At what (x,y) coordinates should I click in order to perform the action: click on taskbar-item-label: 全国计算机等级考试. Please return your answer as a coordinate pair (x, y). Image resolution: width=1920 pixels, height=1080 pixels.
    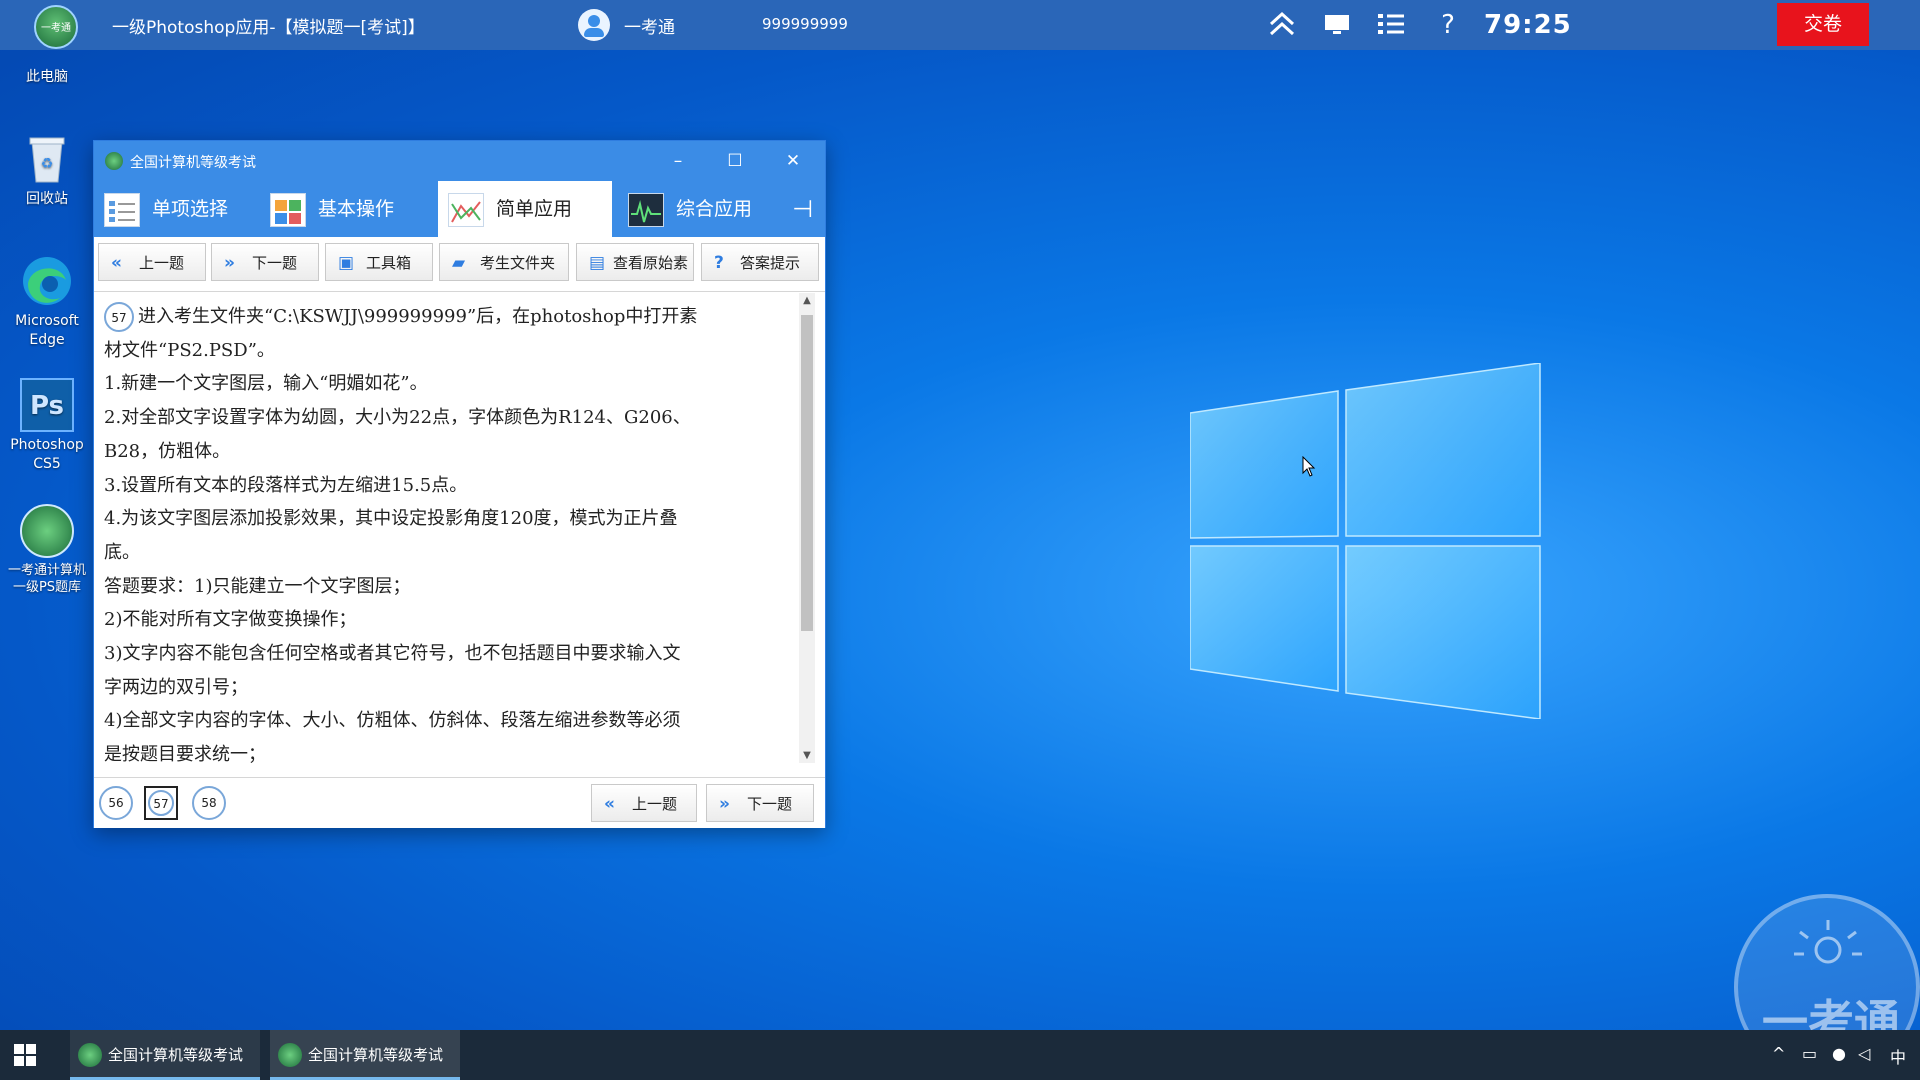
    Looking at the image, I should click on (376, 1055).